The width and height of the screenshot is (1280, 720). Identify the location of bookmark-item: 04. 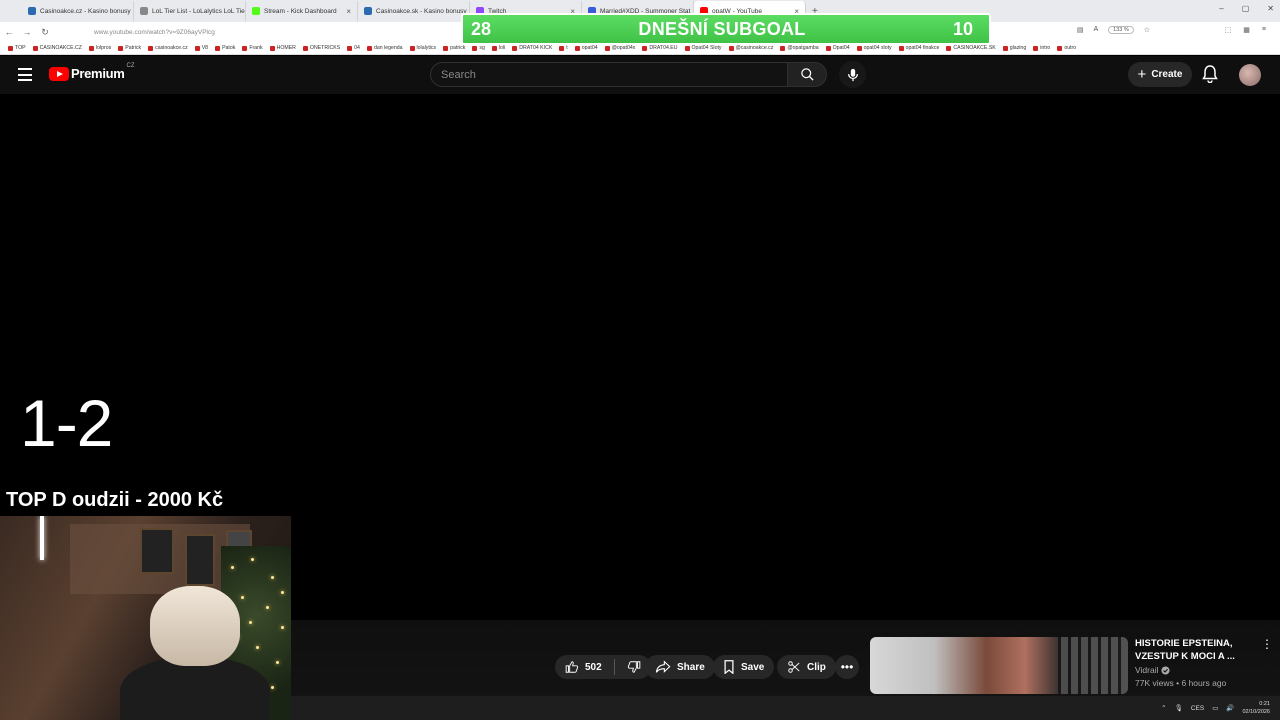
(353, 48).